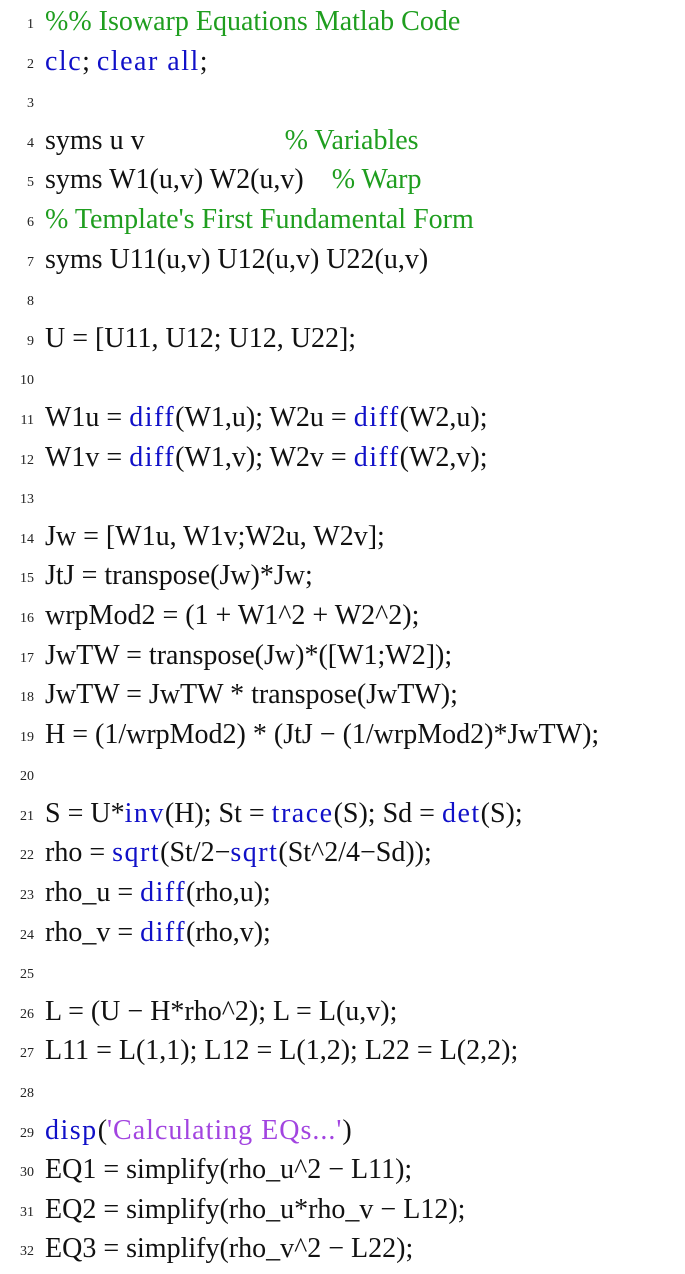  What do you see at coordinates (27, 1054) in the screenshot?
I see `line-number: 27` at bounding box center [27, 1054].